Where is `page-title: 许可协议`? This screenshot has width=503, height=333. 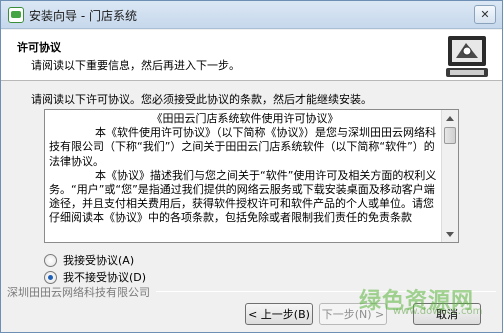 page-title: 许可协议 is located at coordinates (39, 47).